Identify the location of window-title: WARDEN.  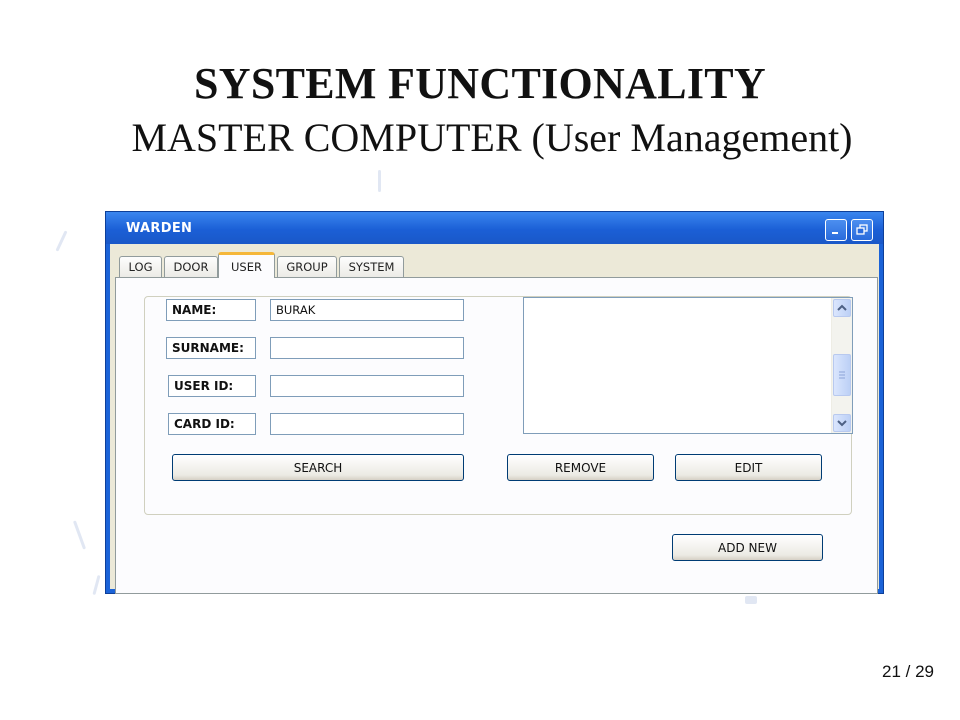
(159, 228).